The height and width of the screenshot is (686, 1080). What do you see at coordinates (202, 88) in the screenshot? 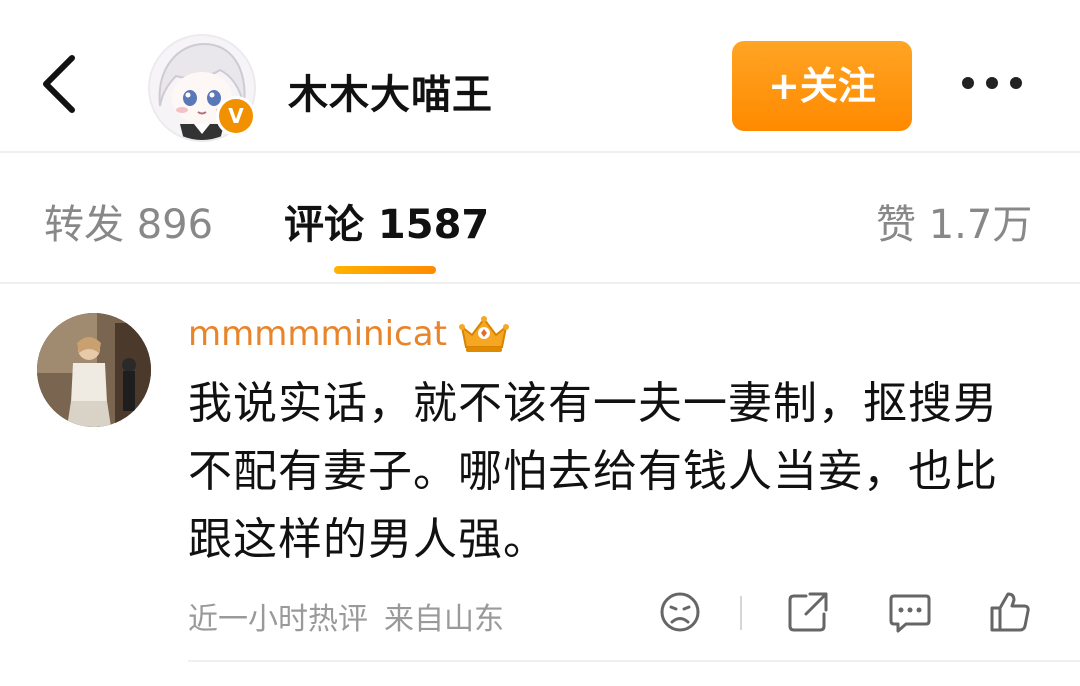
I see `profile-avatar: V` at bounding box center [202, 88].